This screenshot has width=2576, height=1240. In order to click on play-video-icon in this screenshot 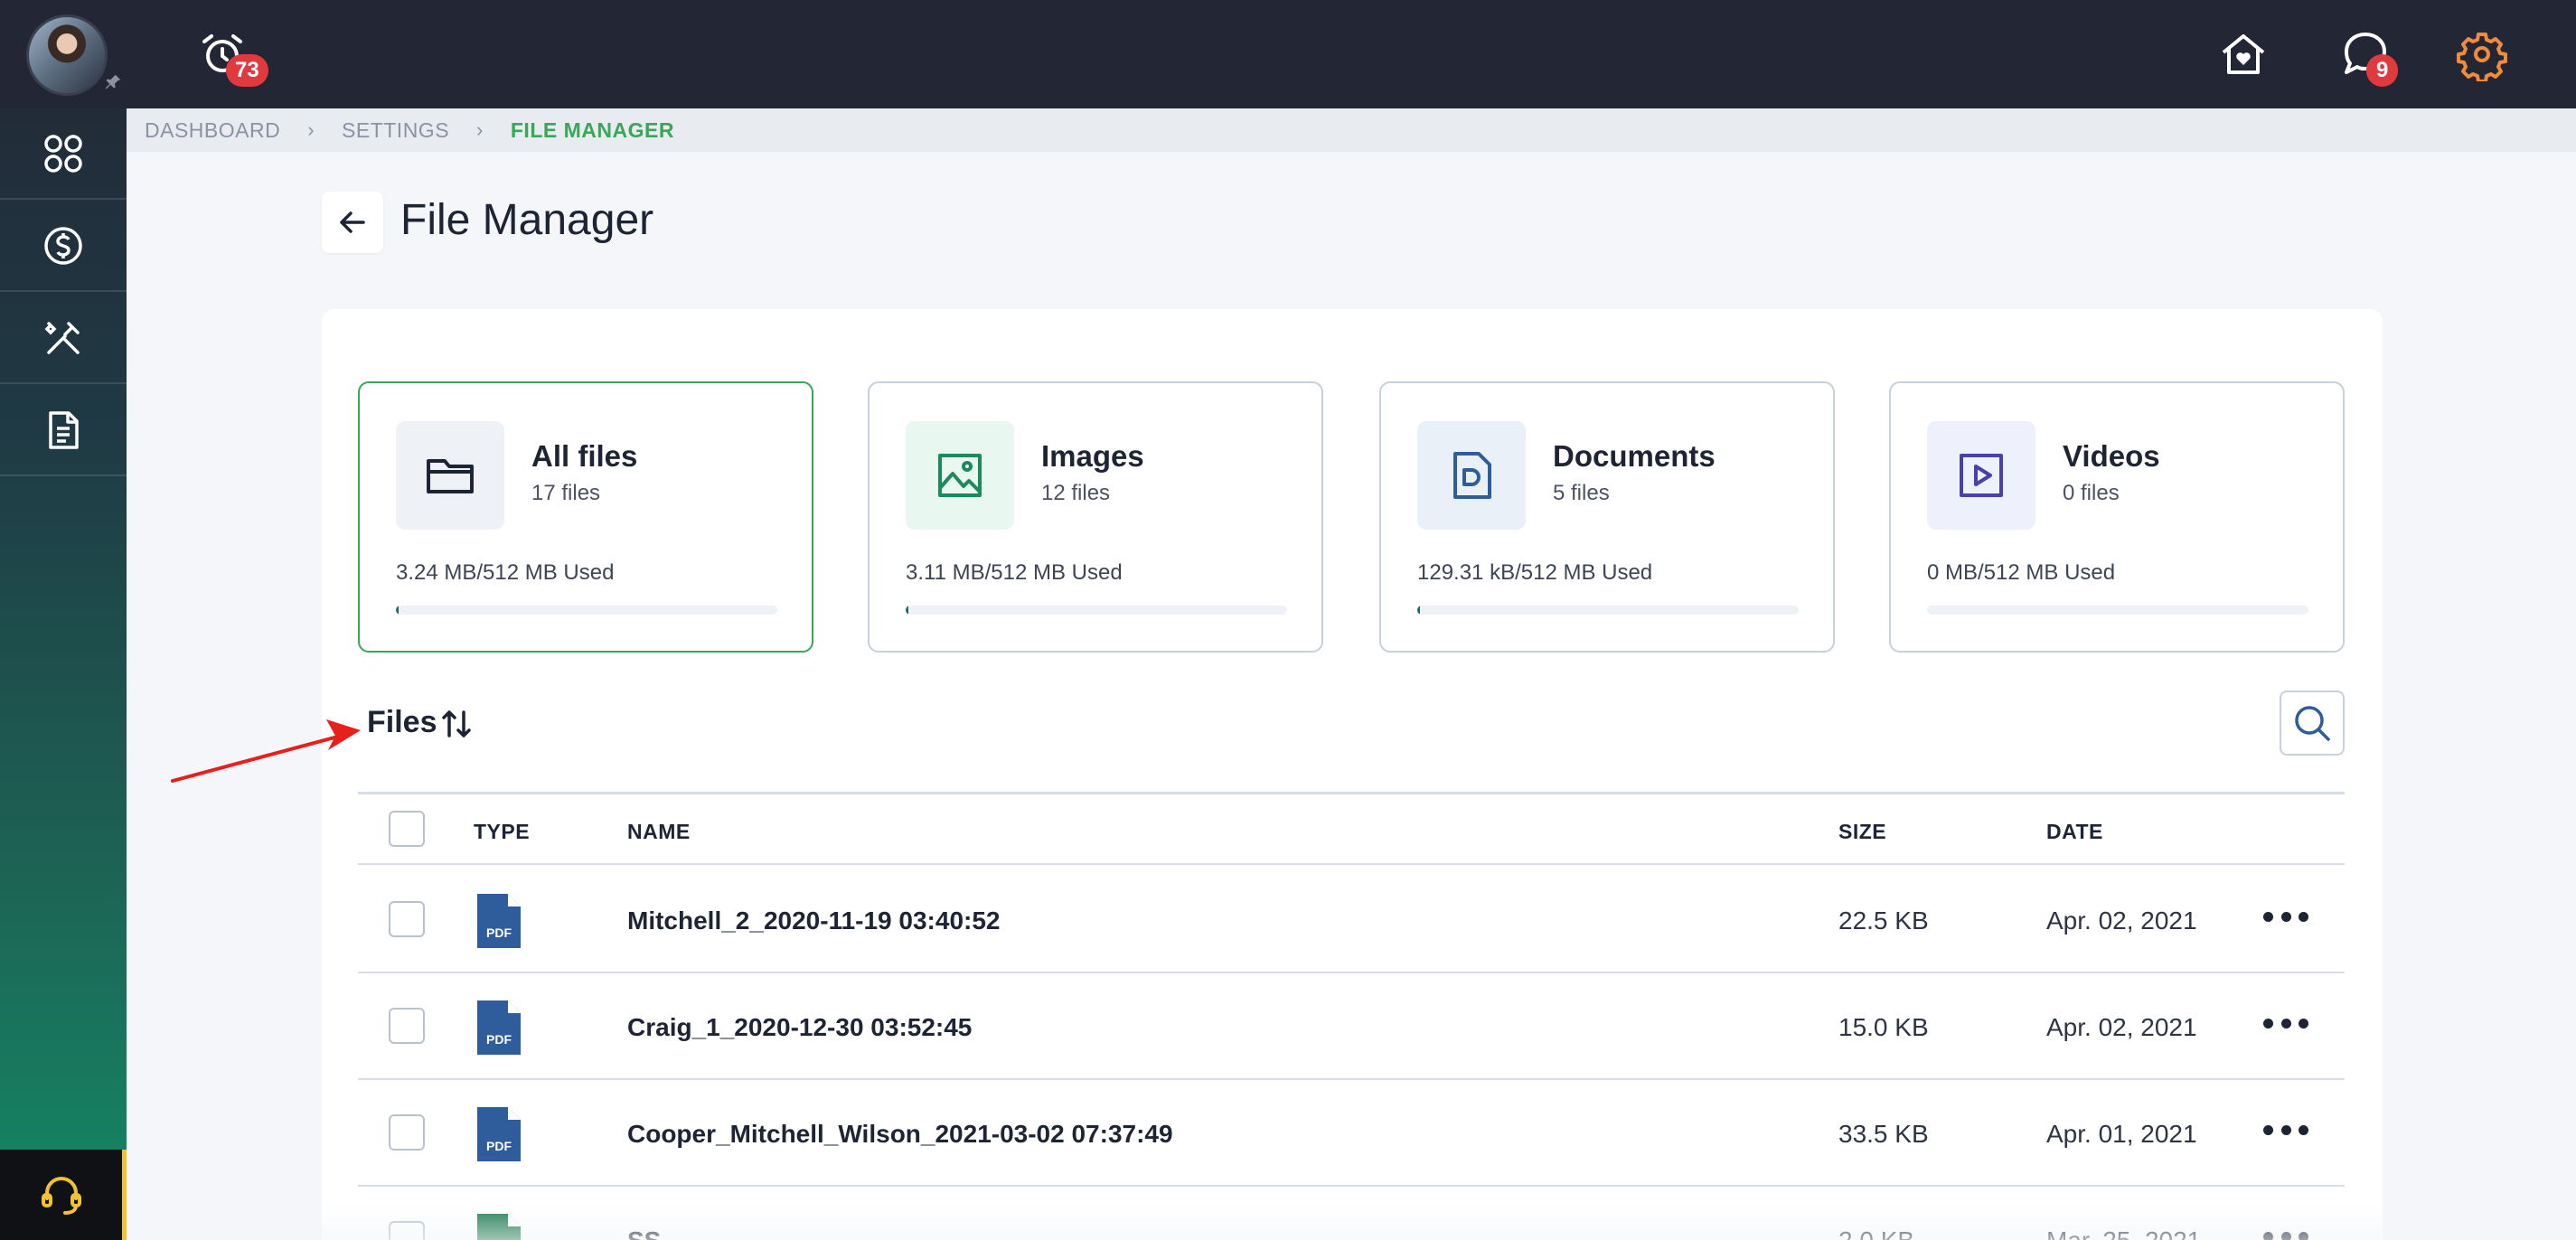, I will do `click(1981, 475)`.